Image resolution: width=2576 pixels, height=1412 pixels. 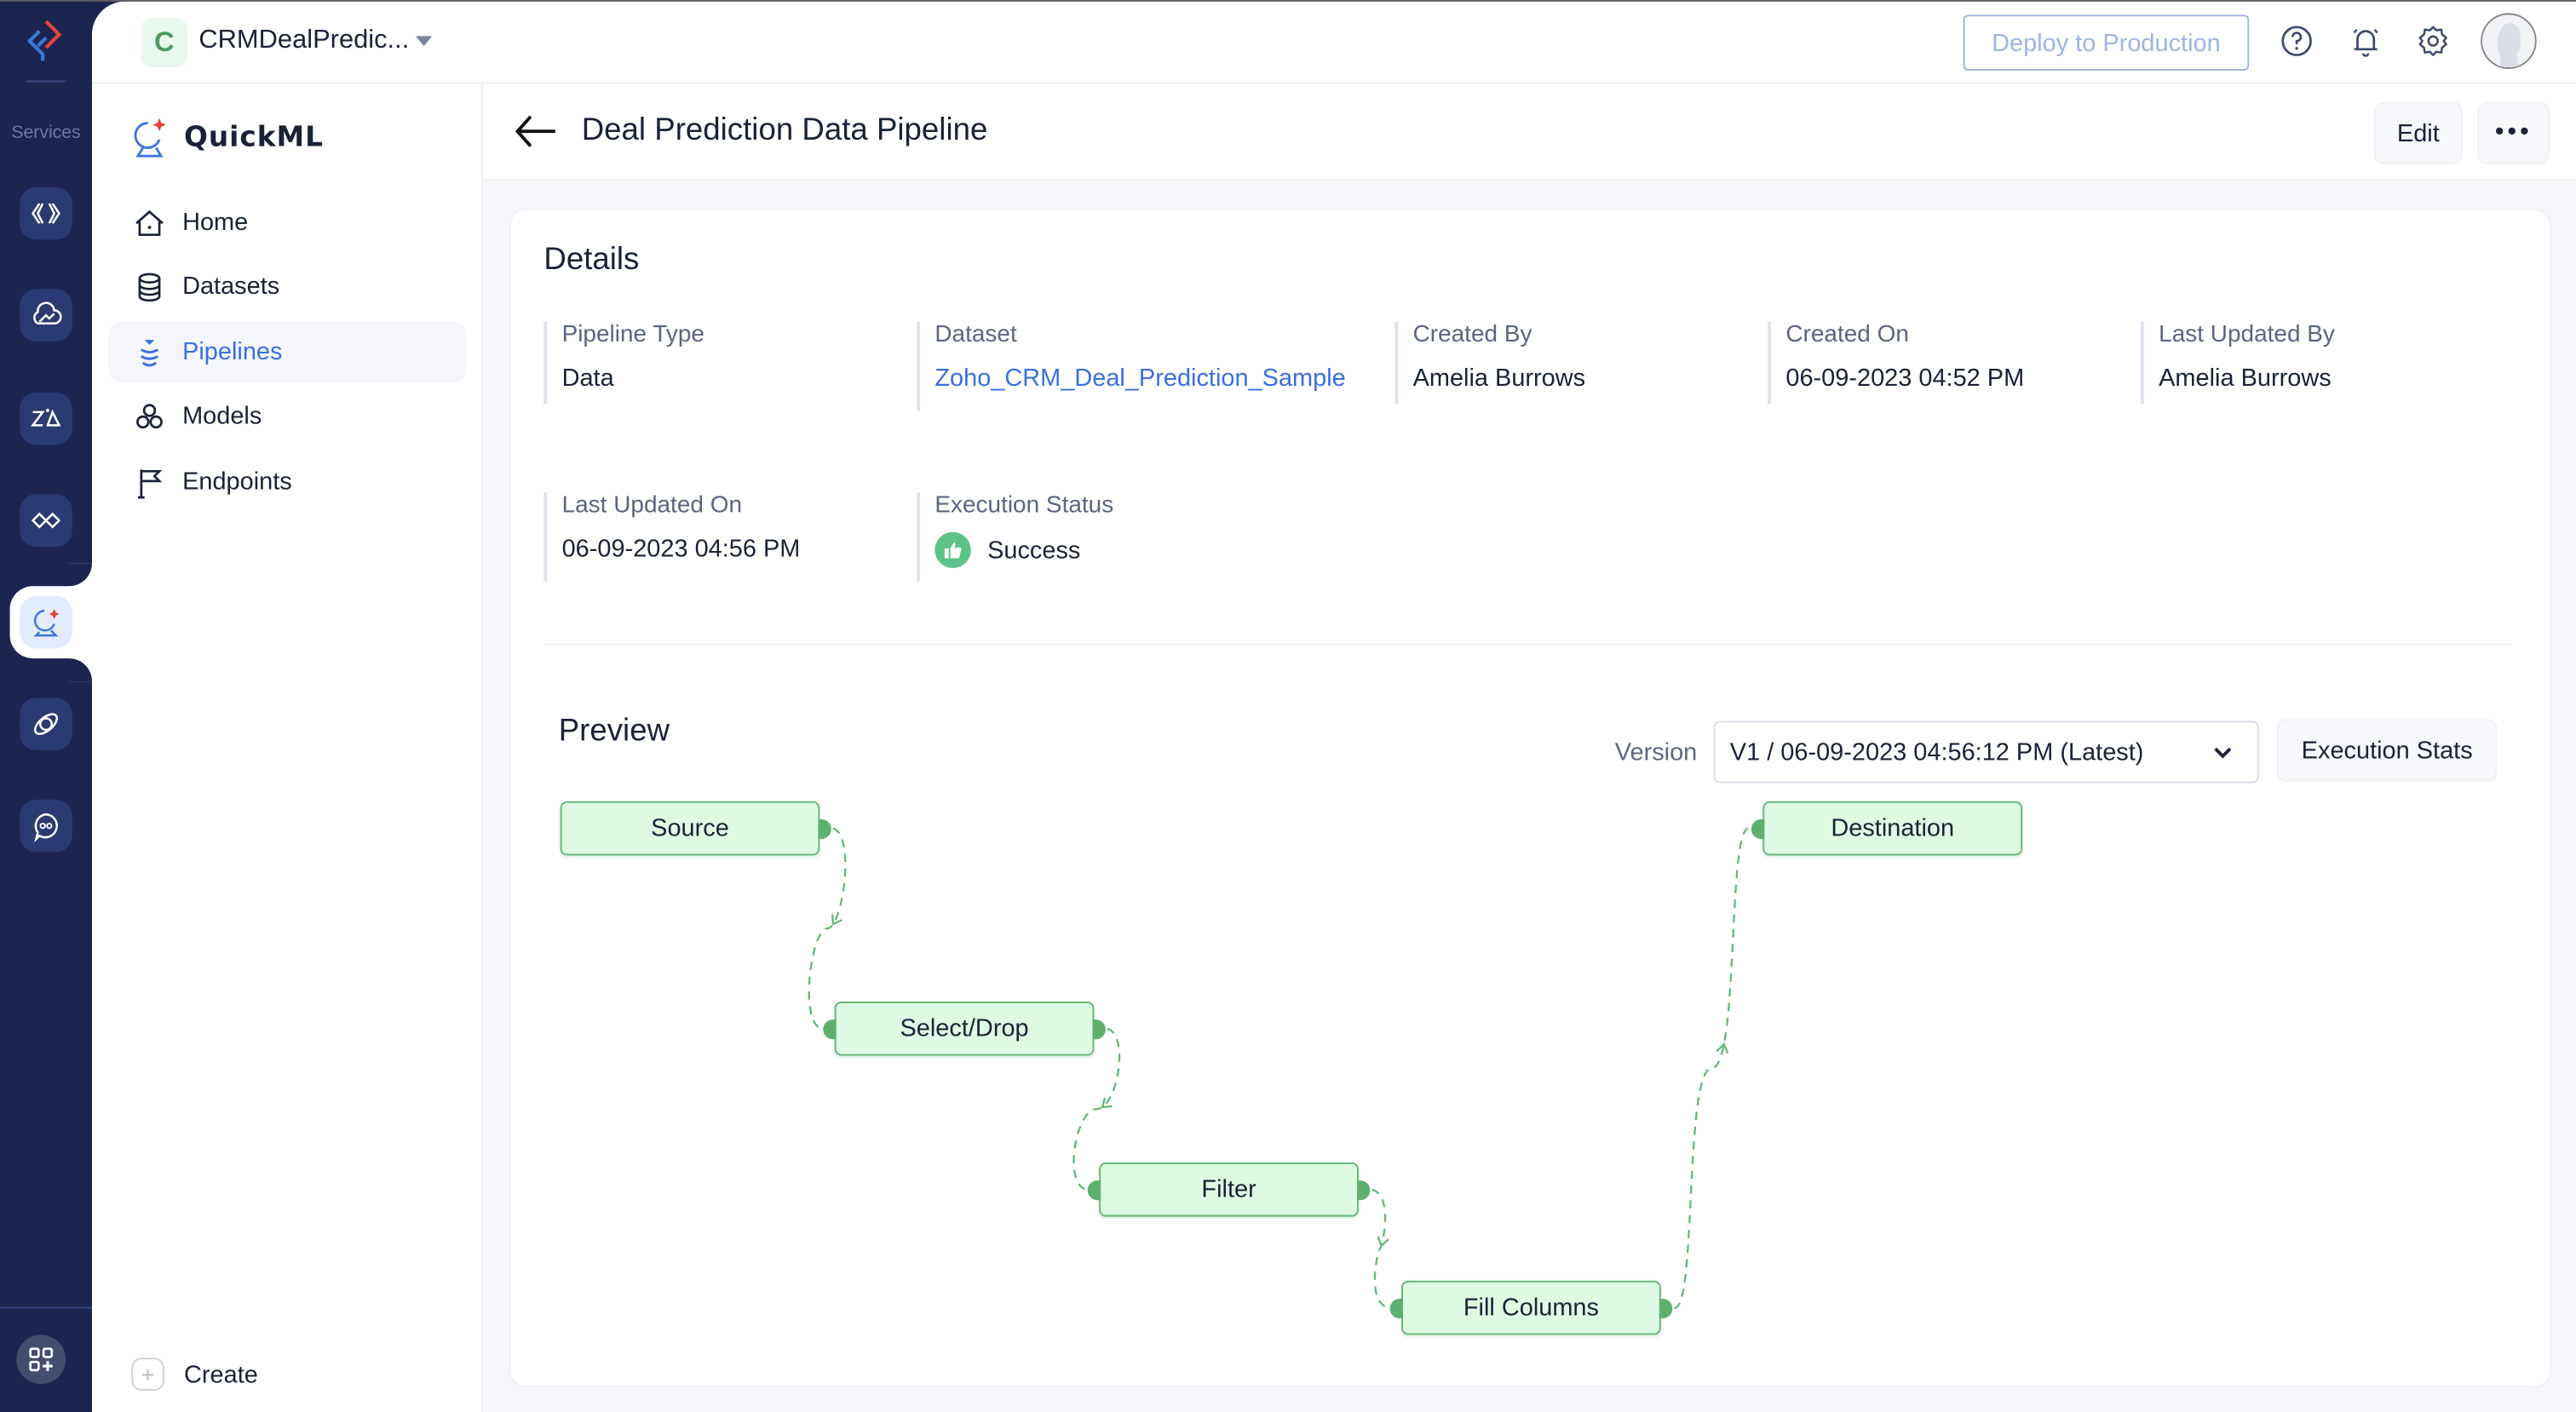 I want to click on node-label: Filter, so click(x=1228, y=1189).